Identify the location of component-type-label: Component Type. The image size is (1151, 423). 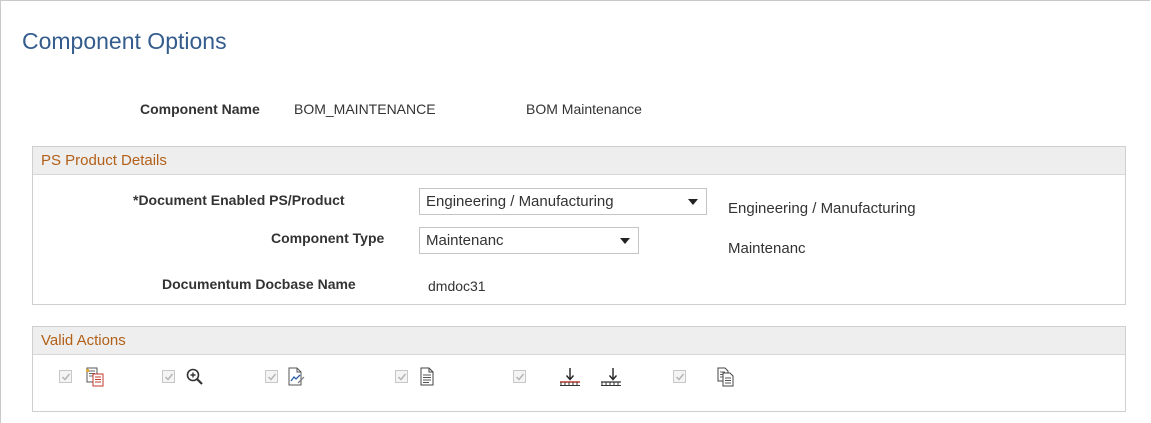
(328, 238).